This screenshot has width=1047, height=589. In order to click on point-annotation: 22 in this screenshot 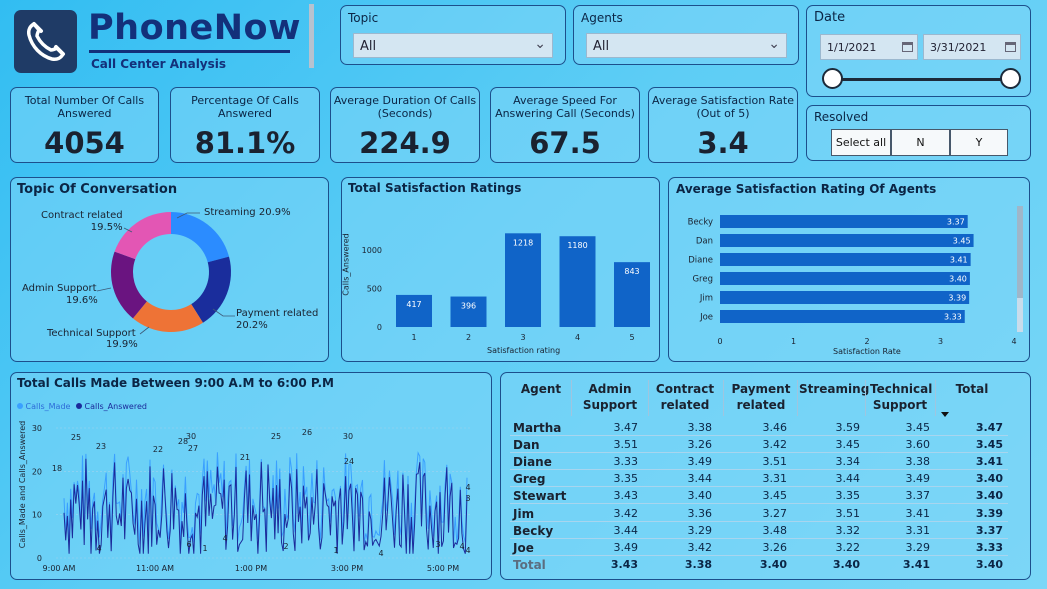, I will do `click(158, 449)`.